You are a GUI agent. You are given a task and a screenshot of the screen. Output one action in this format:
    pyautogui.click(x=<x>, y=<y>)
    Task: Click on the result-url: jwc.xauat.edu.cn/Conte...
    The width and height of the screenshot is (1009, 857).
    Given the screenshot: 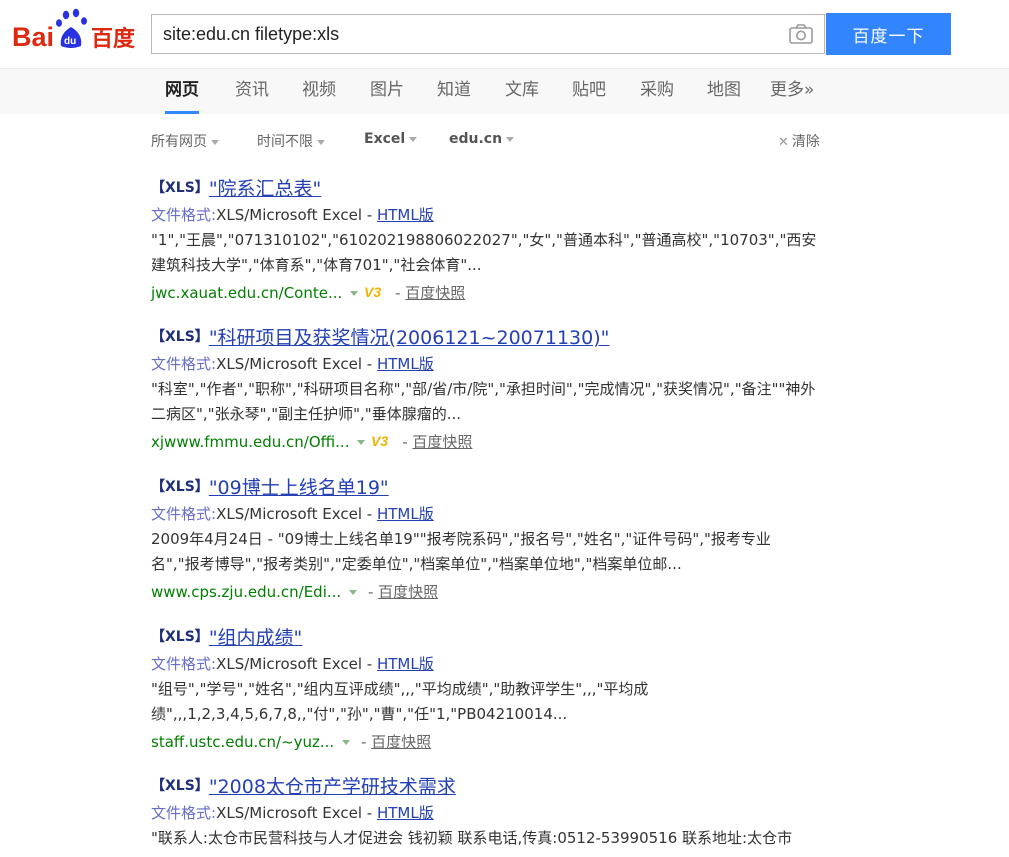 What is the action you would take?
    pyautogui.click(x=246, y=293)
    